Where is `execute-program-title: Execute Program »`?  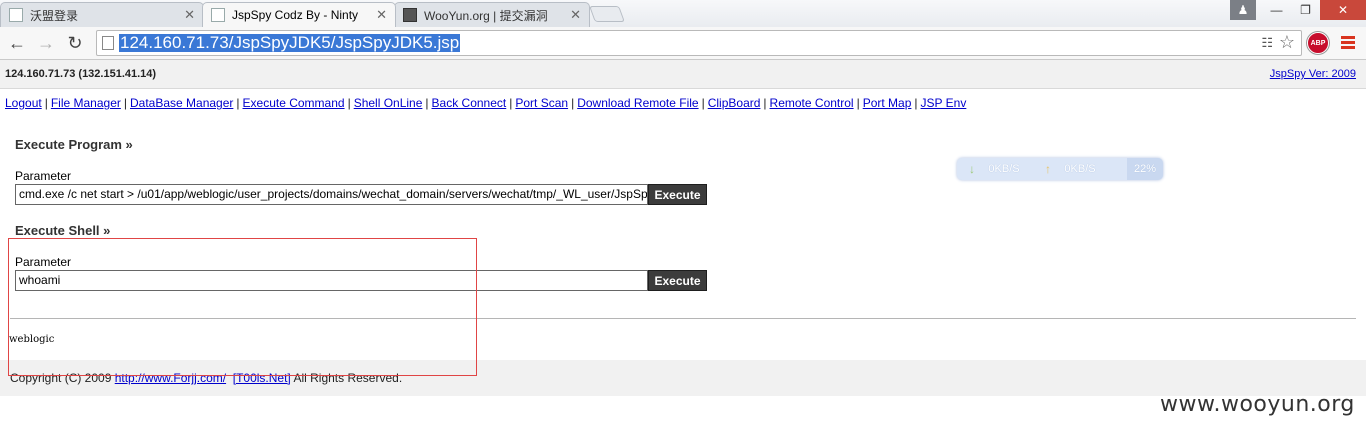 execute-program-title: Execute Program » is located at coordinates (74, 144).